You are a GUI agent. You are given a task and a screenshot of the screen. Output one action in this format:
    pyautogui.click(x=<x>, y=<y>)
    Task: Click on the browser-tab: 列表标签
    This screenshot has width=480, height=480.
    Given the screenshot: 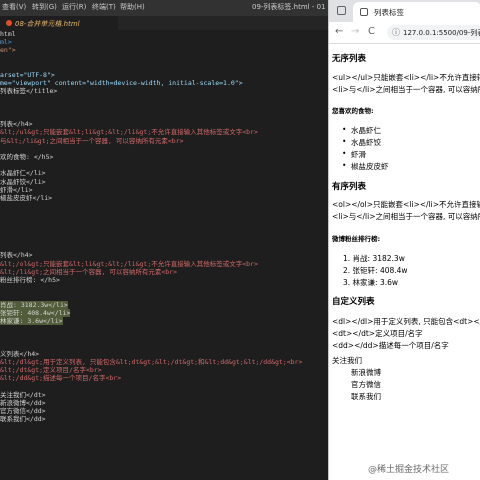 What is the action you would take?
    pyautogui.click(x=416, y=12)
    